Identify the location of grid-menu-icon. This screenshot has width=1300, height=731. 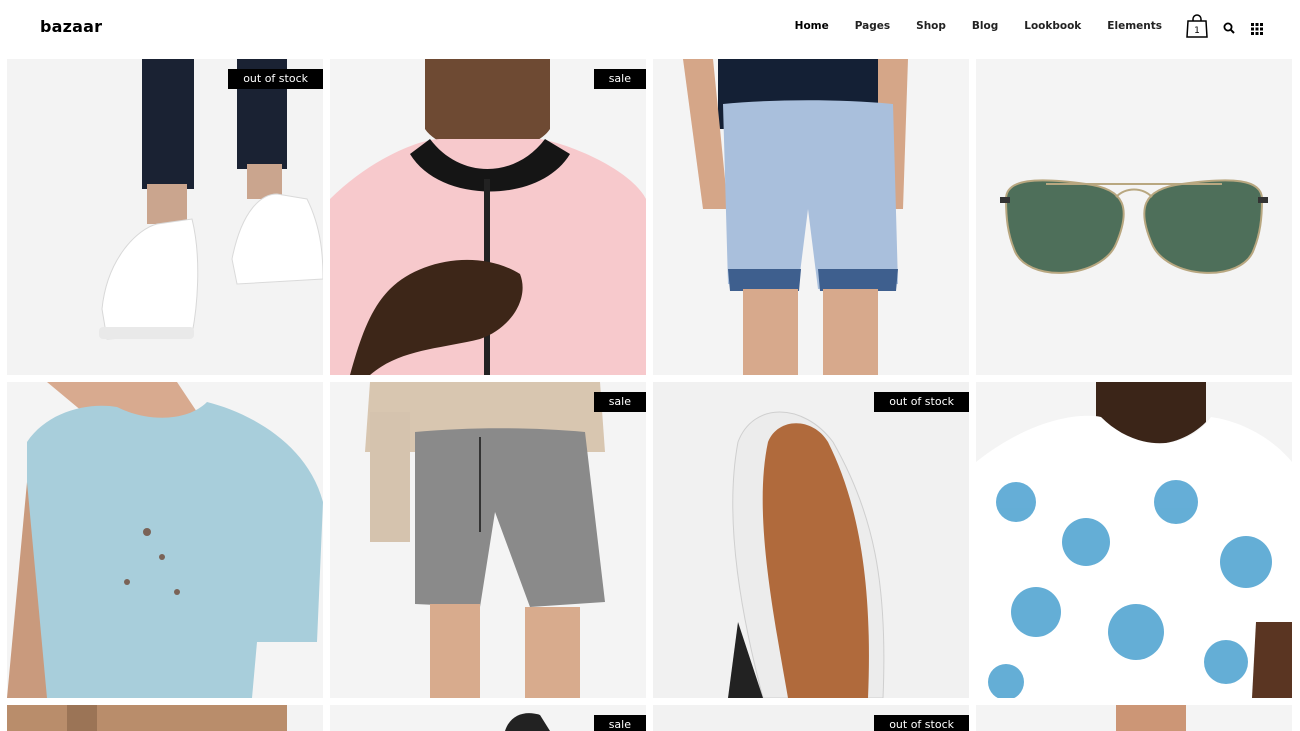
(1257, 28).